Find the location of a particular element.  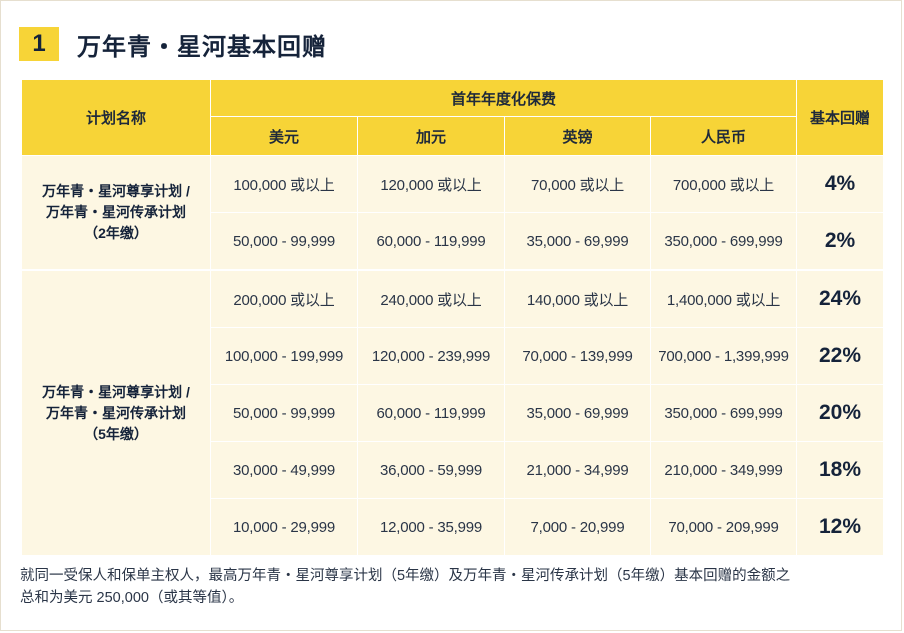

rmb-cell: 1,400,000 或以上 is located at coordinates (723, 298).